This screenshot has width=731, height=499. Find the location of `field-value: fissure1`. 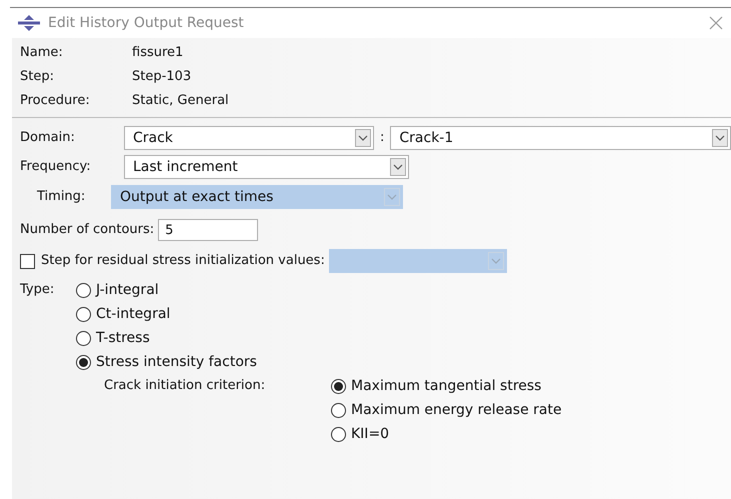

field-value: fissure1 is located at coordinates (158, 53).